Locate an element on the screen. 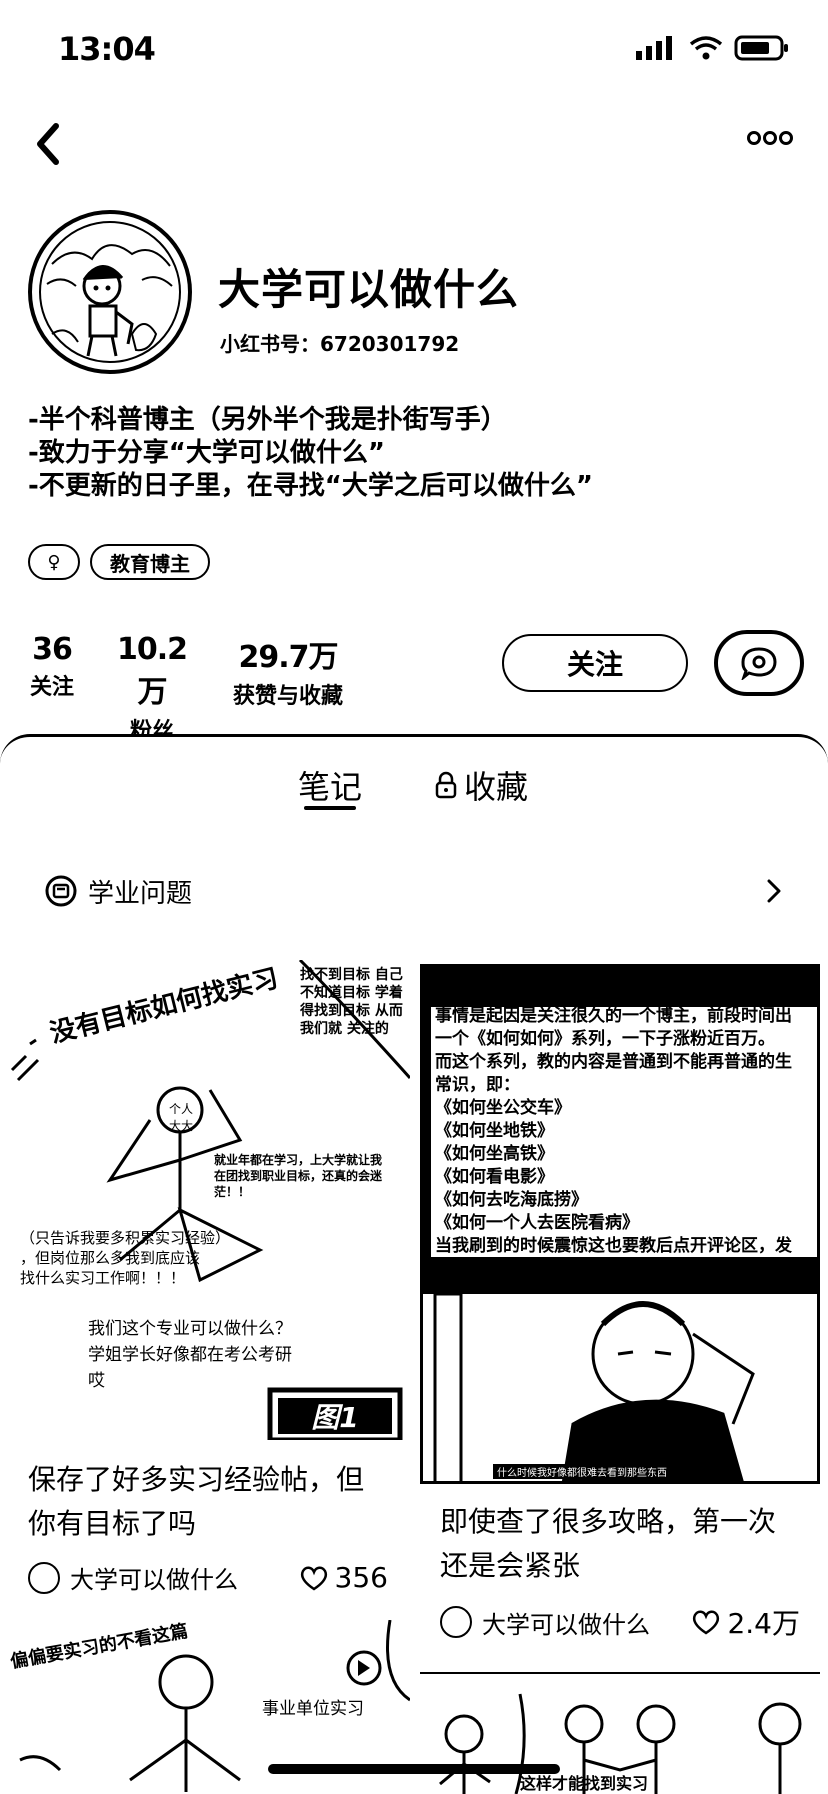  collection-row: 学业问题 is located at coordinates (414, 891).